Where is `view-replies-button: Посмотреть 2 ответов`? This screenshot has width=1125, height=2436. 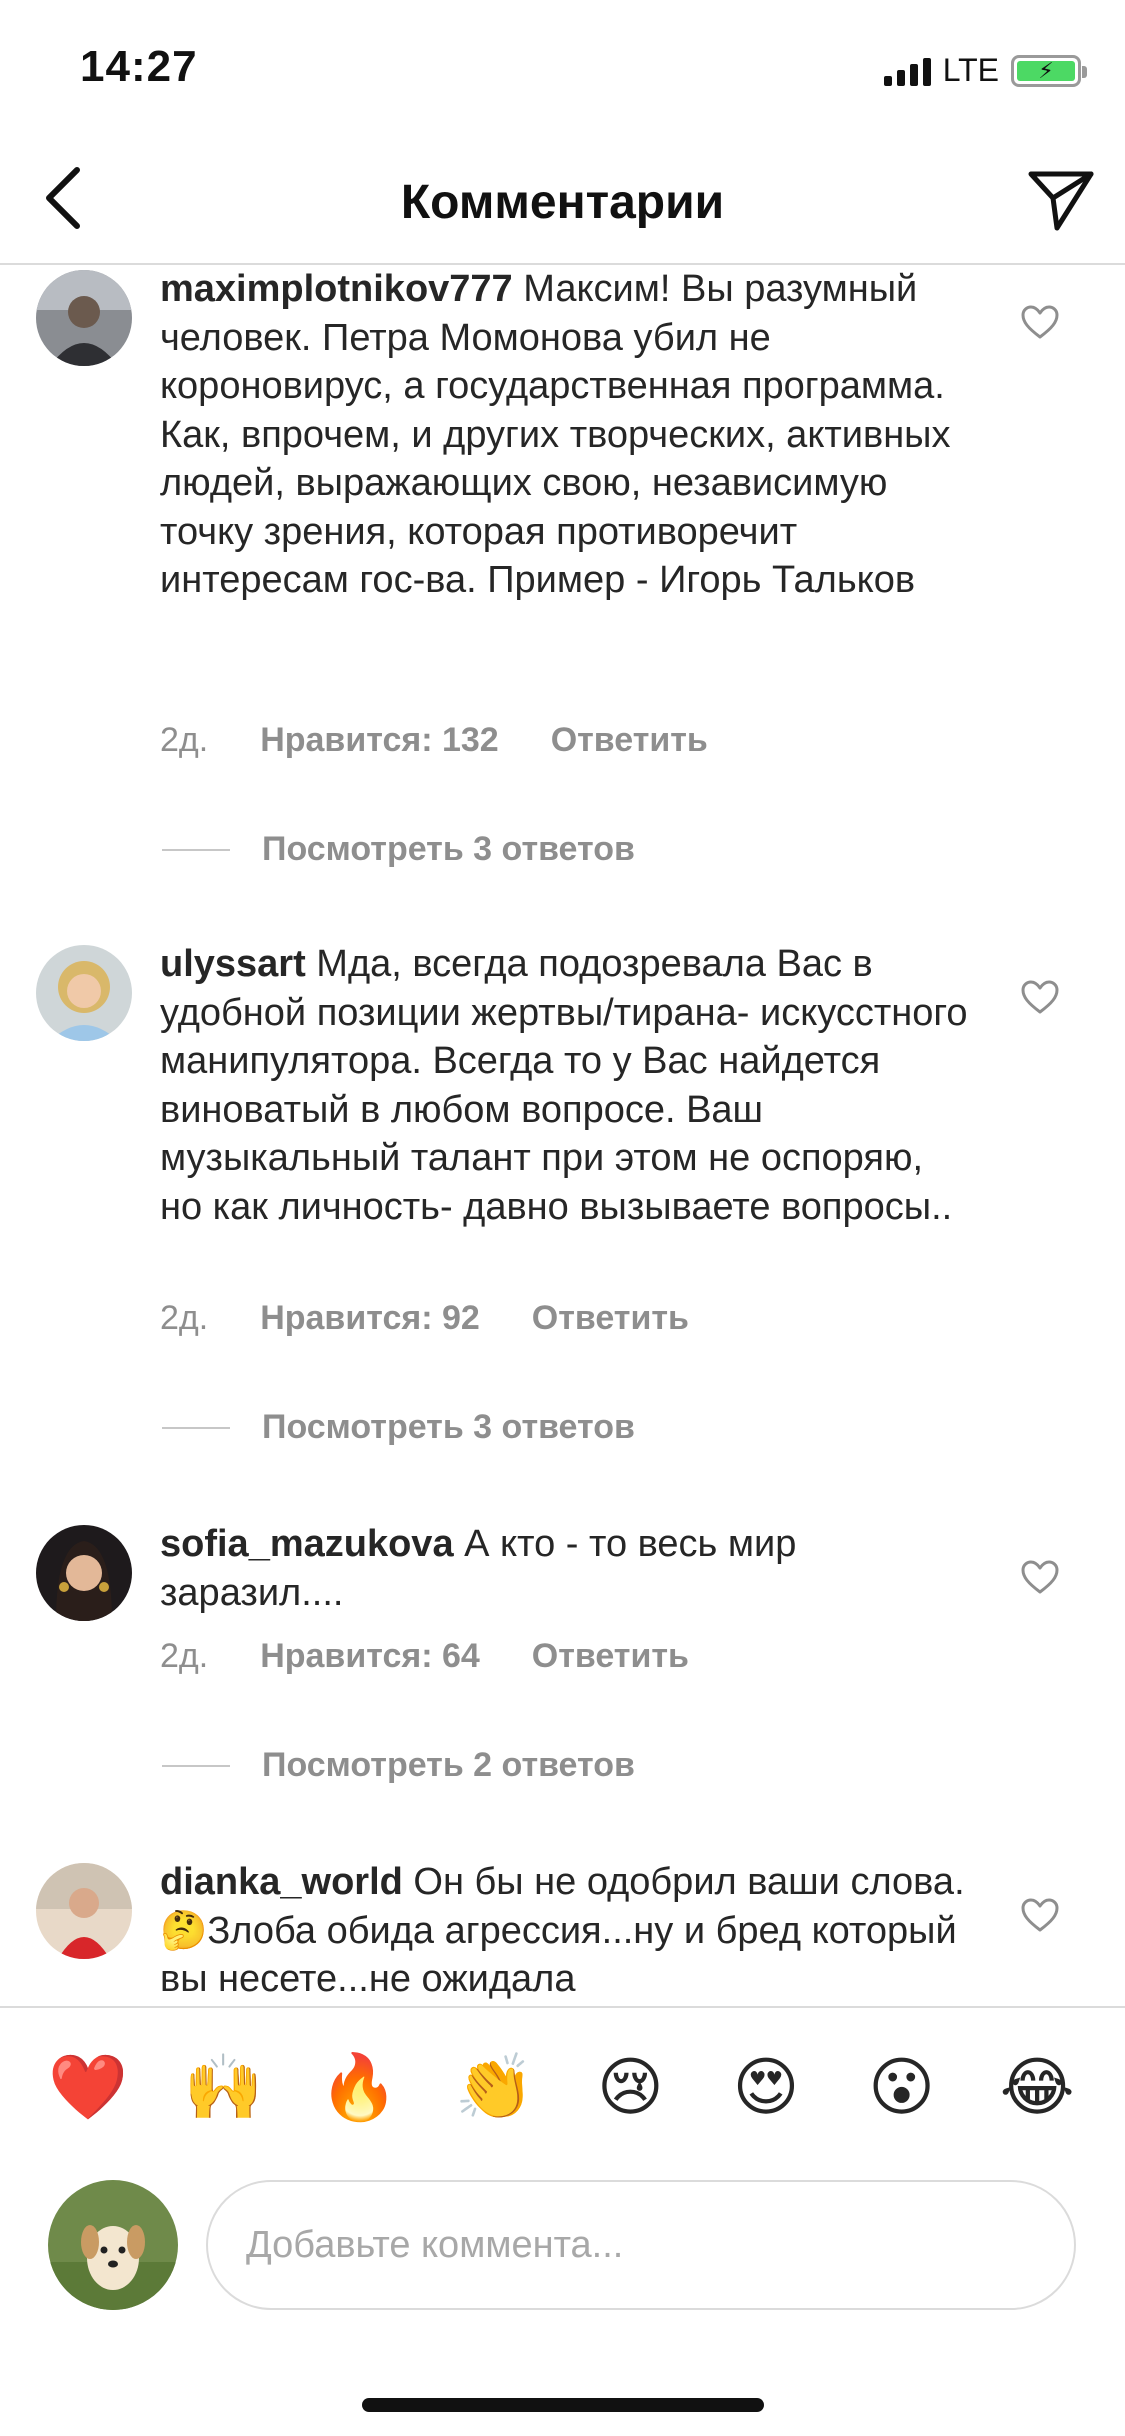
view-replies-button: Посмотреть 2 ответов is located at coordinates (398, 1765).